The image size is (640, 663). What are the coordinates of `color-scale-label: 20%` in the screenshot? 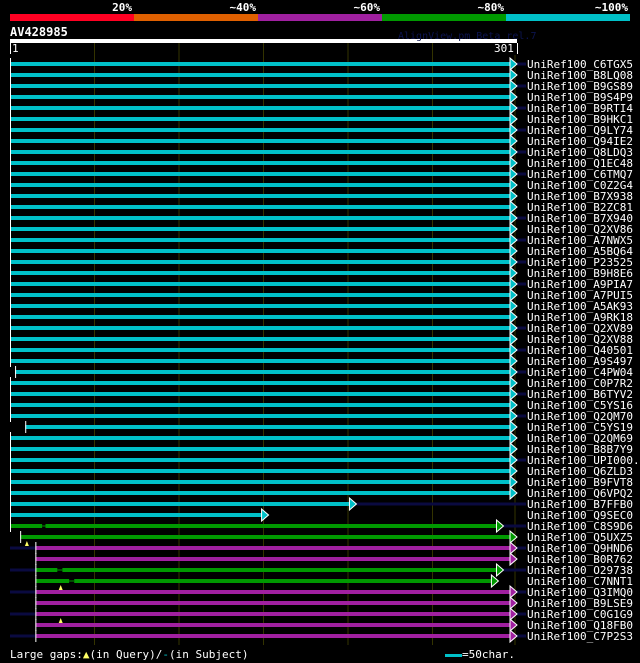 It's located at (122, 7).